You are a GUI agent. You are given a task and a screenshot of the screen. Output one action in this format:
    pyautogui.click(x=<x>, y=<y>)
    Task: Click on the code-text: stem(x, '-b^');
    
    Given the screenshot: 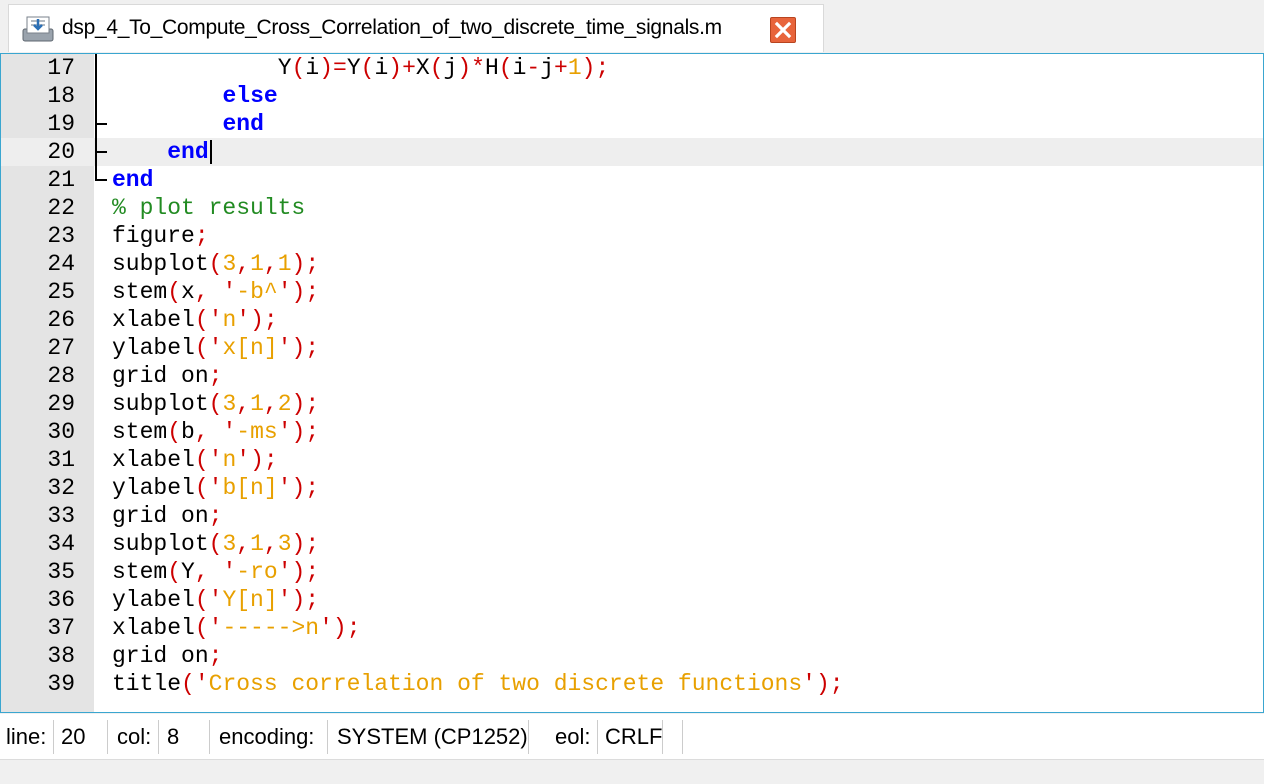 What is the action you would take?
    pyautogui.click(x=216, y=292)
    